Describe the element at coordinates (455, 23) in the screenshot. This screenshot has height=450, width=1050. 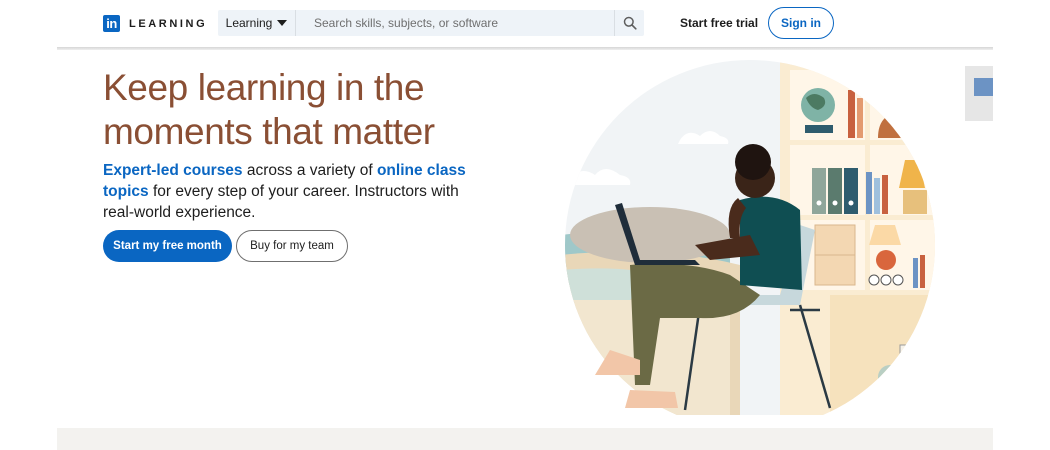
I see `search-input` at that location.